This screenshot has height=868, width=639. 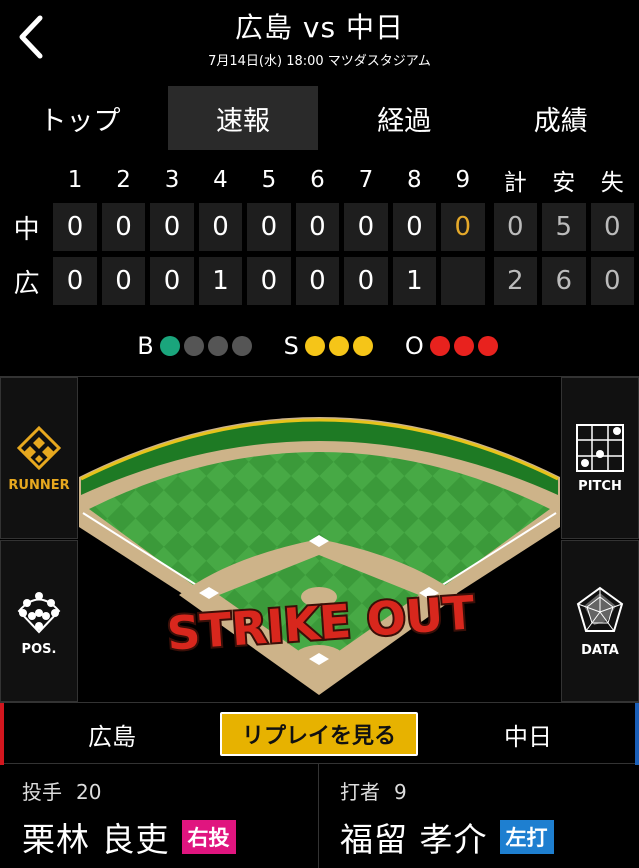 What do you see at coordinates (208, 837) in the screenshot?
I see `pitcher-hand-badge: 右投` at bounding box center [208, 837].